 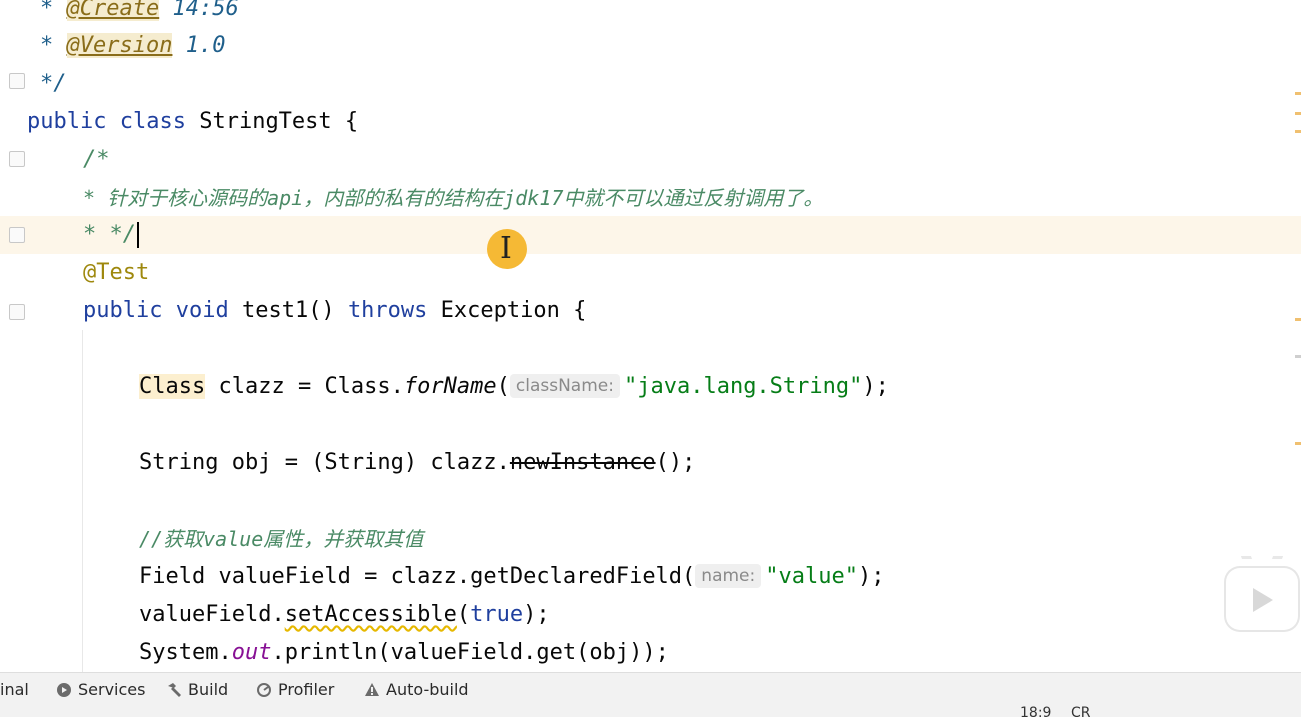 I want to click on tool-tab-profiler: Profiler, so click(x=295, y=690).